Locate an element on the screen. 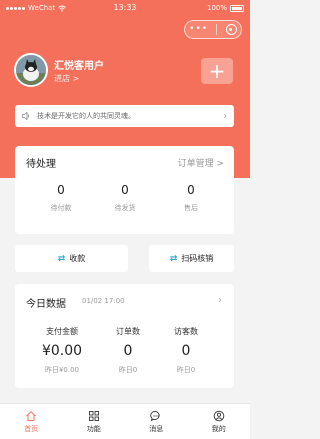  status-bar: WeChat 13:33 100% is located at coordinates (125, 8).